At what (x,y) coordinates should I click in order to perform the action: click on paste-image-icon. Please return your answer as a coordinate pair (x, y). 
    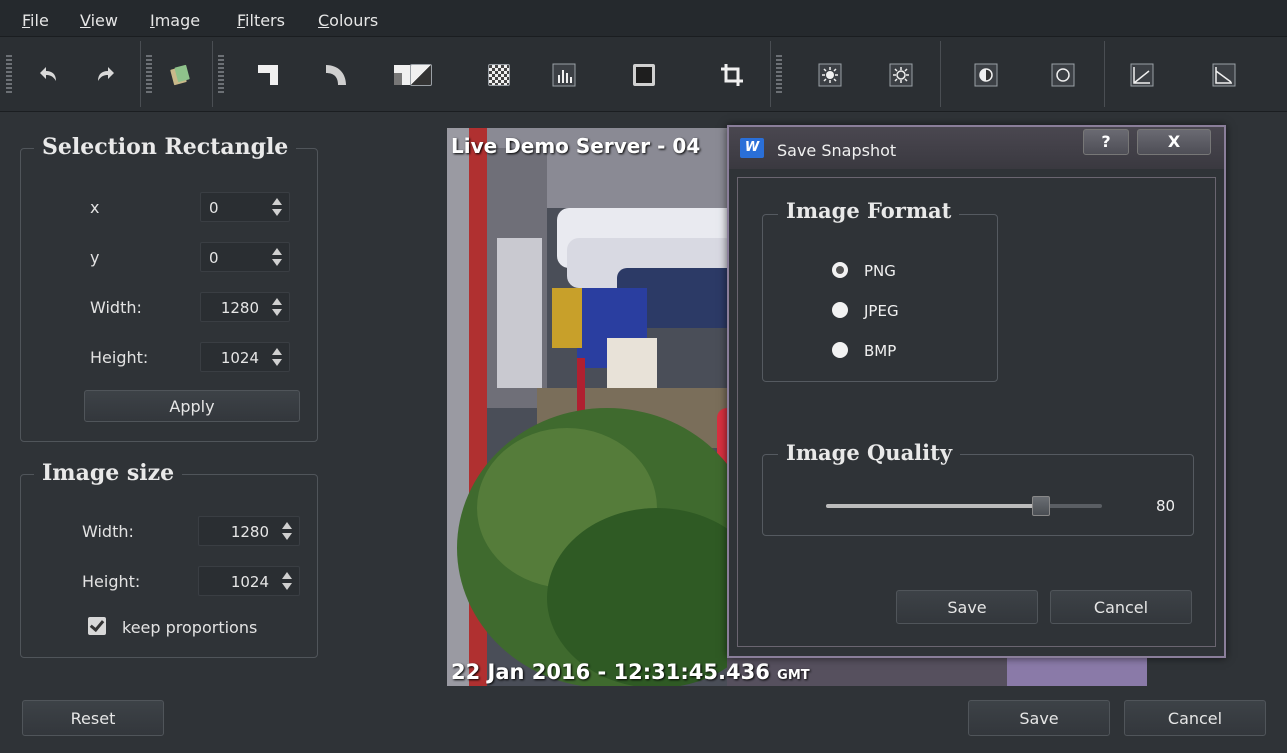
    Looking at the image, I should click on (180, 75).